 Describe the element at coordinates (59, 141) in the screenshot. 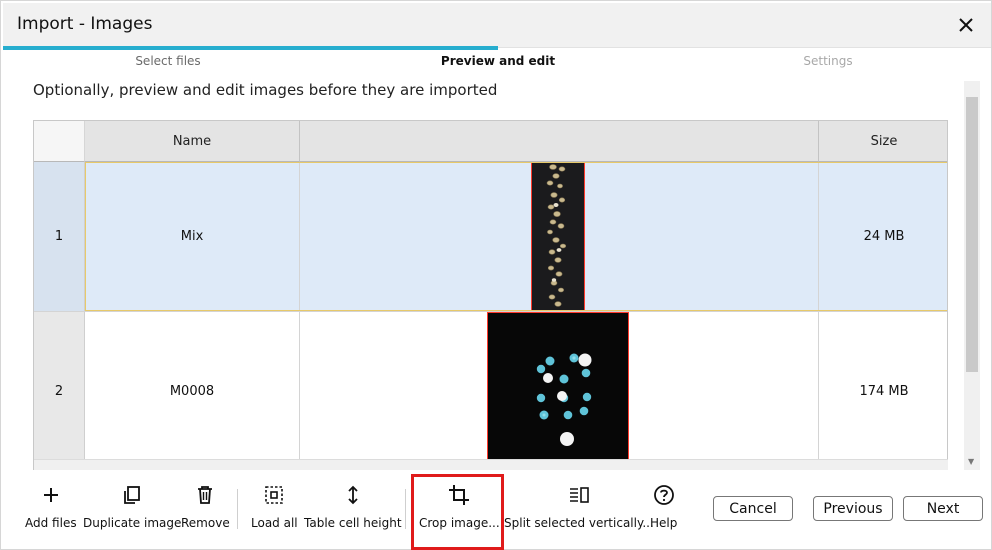

I see `header-corner` at that location.